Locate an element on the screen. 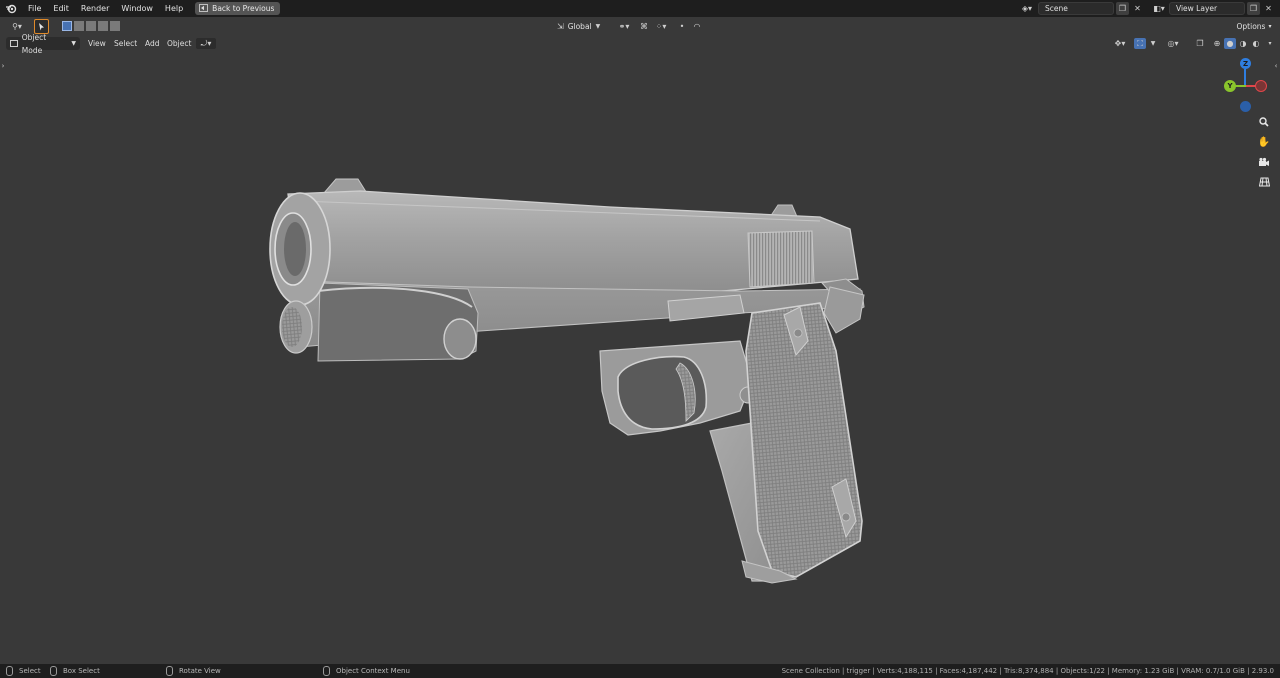  back-arrow-icon is located at coordinates (204, 8).